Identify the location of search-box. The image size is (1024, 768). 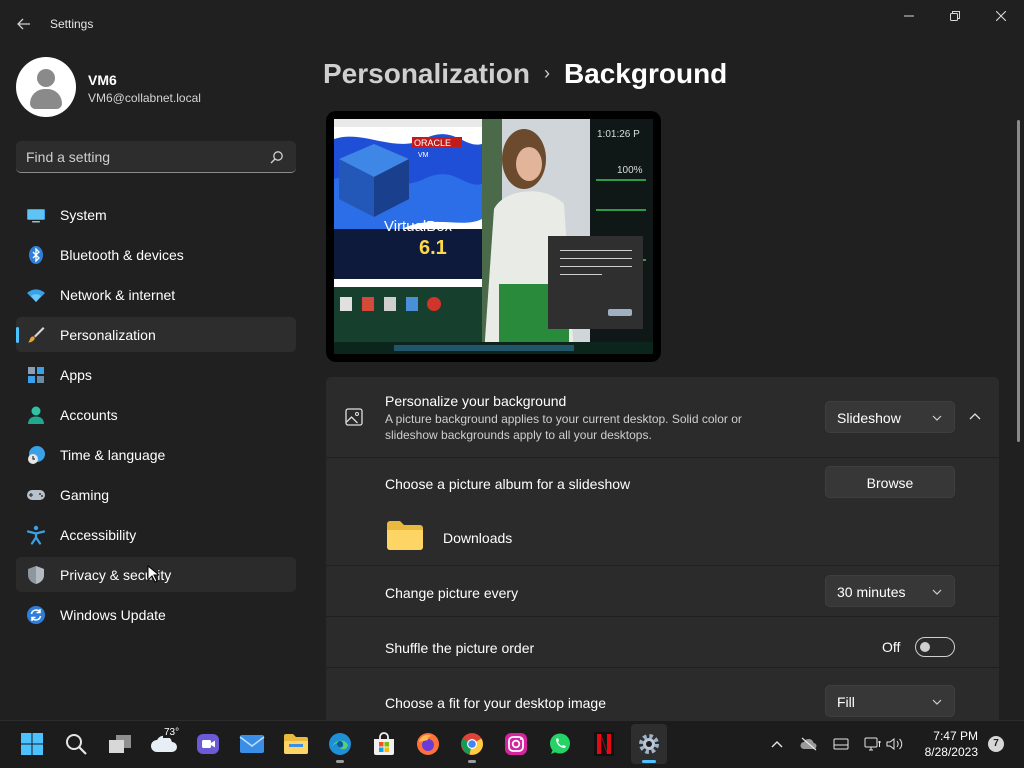
(156, 157).